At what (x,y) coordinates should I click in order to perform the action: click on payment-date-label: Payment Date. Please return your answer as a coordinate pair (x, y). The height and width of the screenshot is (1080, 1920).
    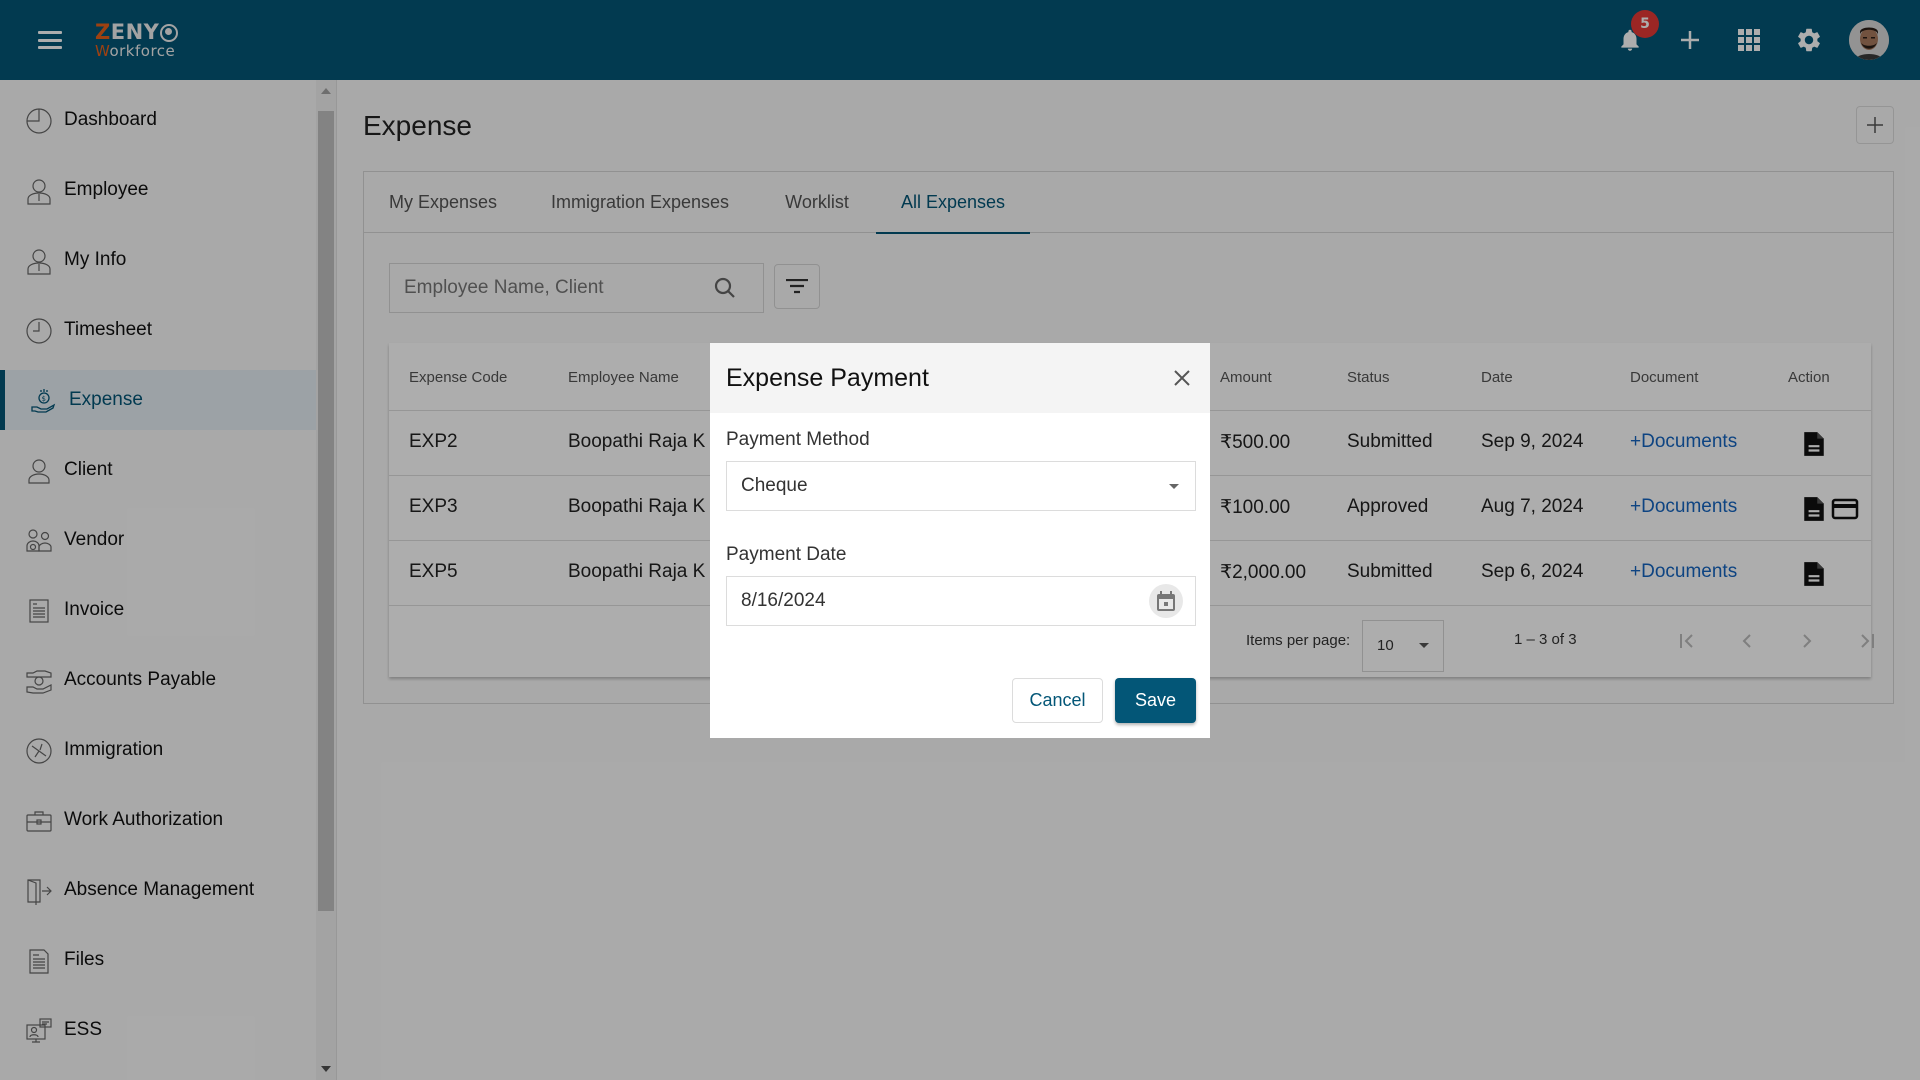
    Looking at the image, I should click on (786, 554).